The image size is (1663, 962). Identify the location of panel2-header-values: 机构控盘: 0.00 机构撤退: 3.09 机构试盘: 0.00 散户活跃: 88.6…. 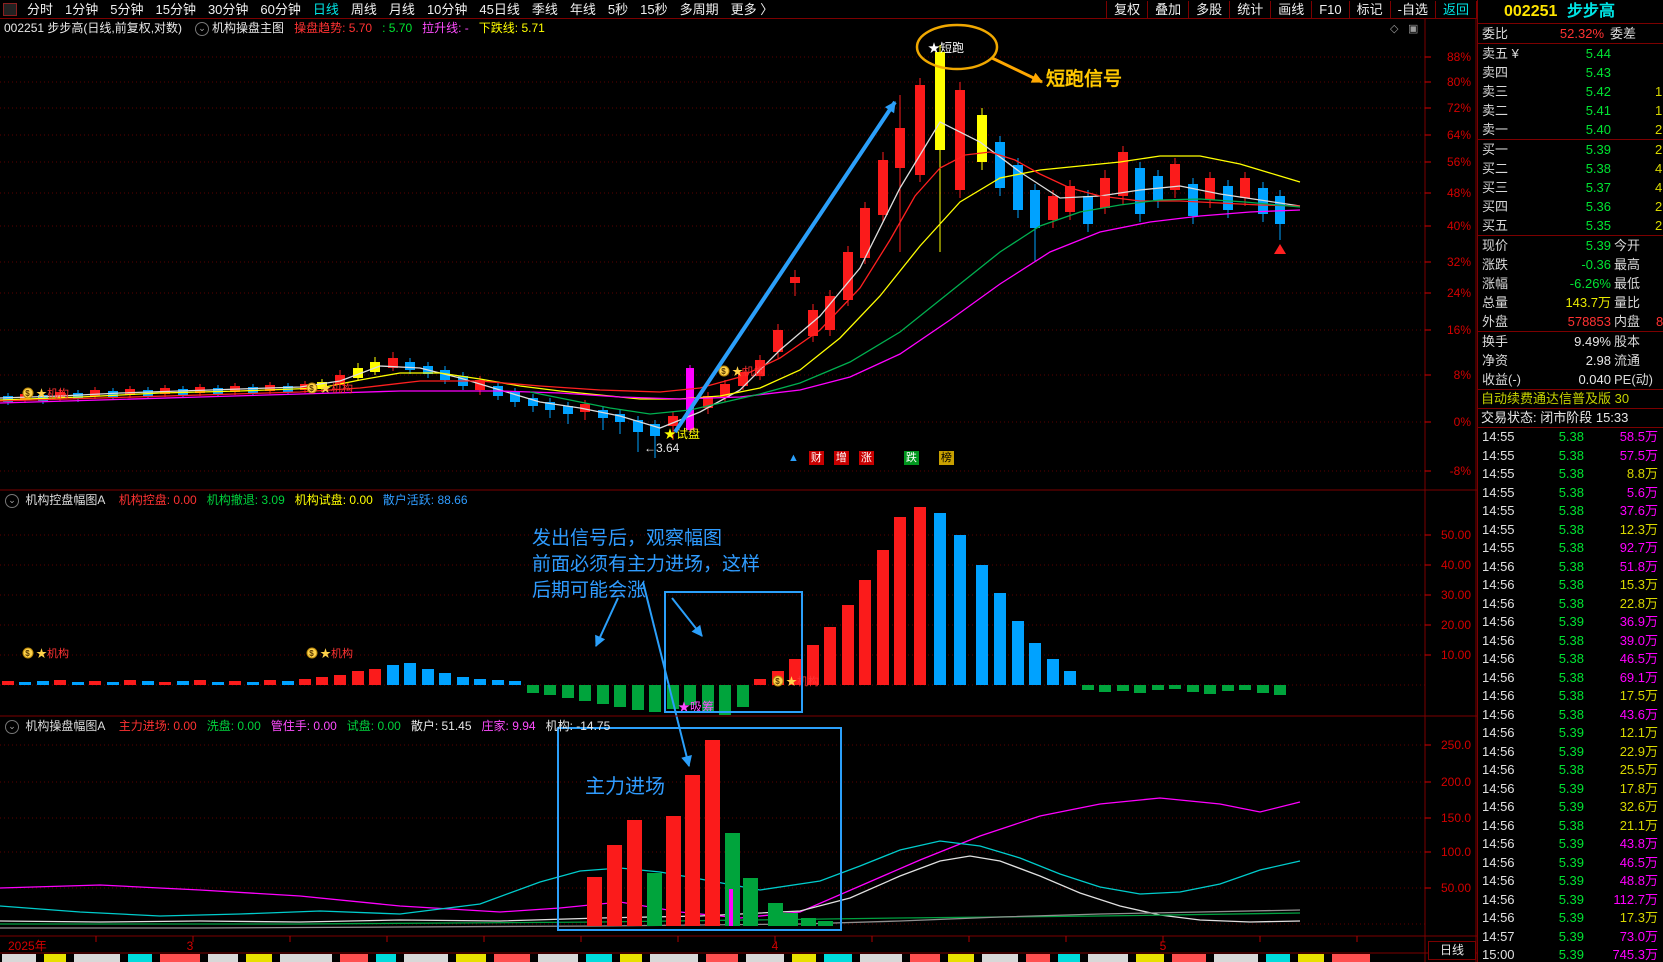
(298, 500).